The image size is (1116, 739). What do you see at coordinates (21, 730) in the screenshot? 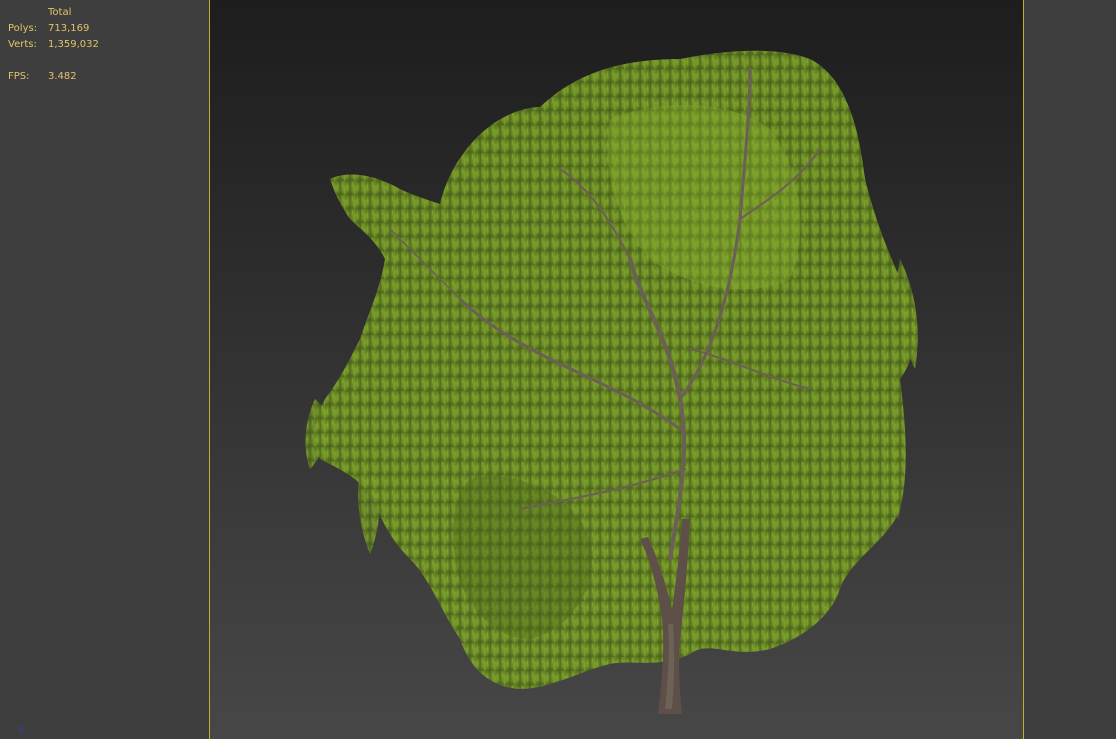
I see `z-axis-label: z` at bounding box center [21, 730].